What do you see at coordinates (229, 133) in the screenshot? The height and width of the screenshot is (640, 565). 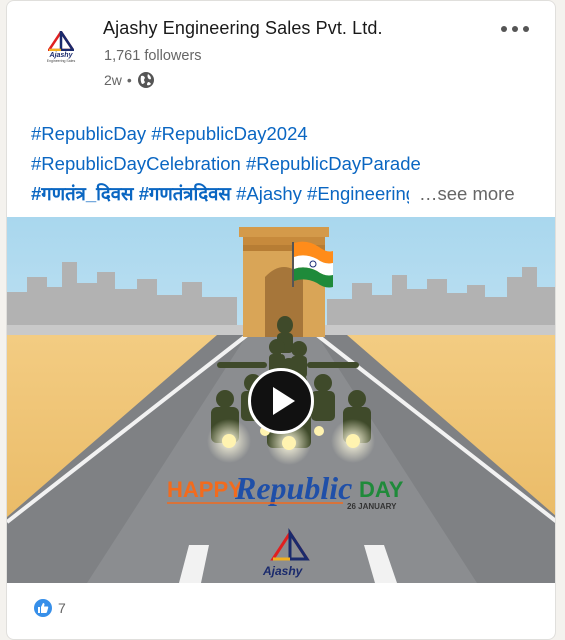 I see `hashtag-link: #RepublicDay2024` at bounding box center [229, 133].